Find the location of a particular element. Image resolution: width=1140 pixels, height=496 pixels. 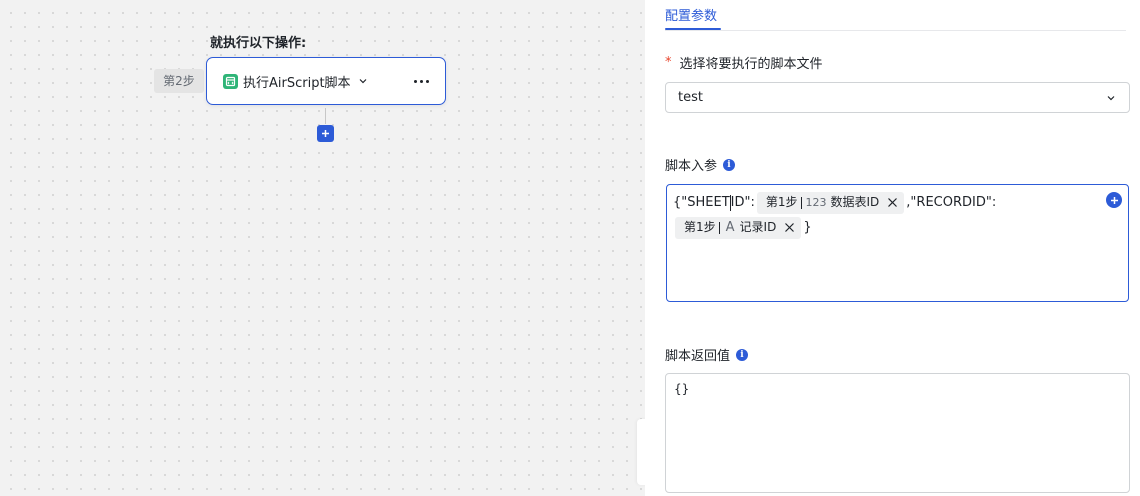

flow-title: 就执行以下操作: is located at coordinates (258, 43).